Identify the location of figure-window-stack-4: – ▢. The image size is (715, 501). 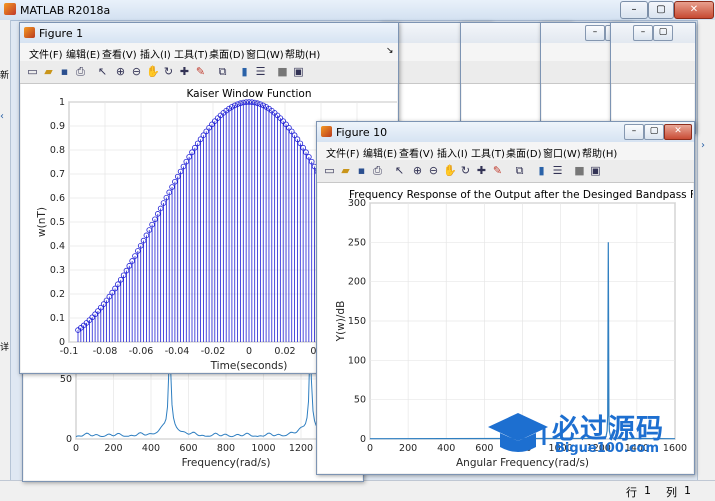
(653, 78).